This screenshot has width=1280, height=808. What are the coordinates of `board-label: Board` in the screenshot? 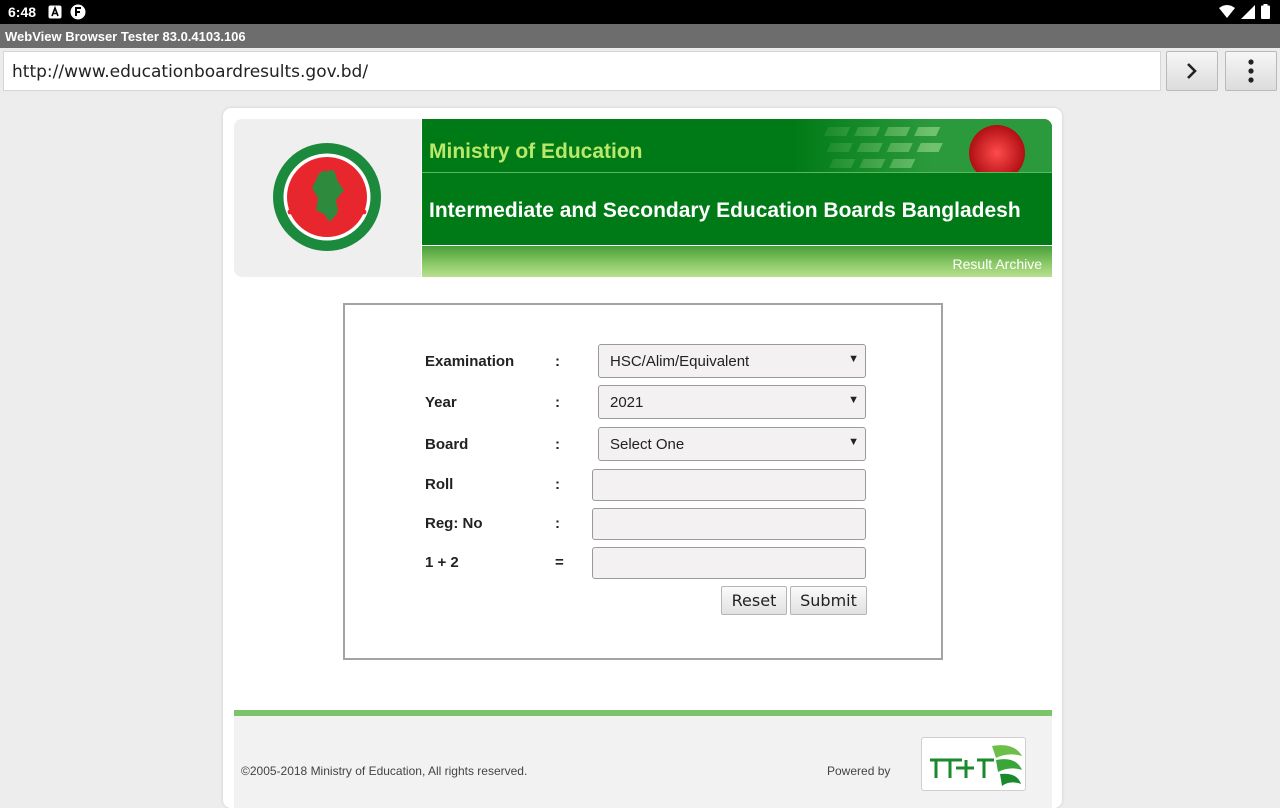 It's located at (447, 444).